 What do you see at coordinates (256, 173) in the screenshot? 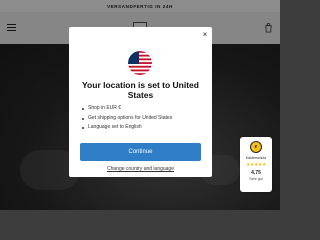
I see `trust-score: 4,75` at bounding box center [256, 173].